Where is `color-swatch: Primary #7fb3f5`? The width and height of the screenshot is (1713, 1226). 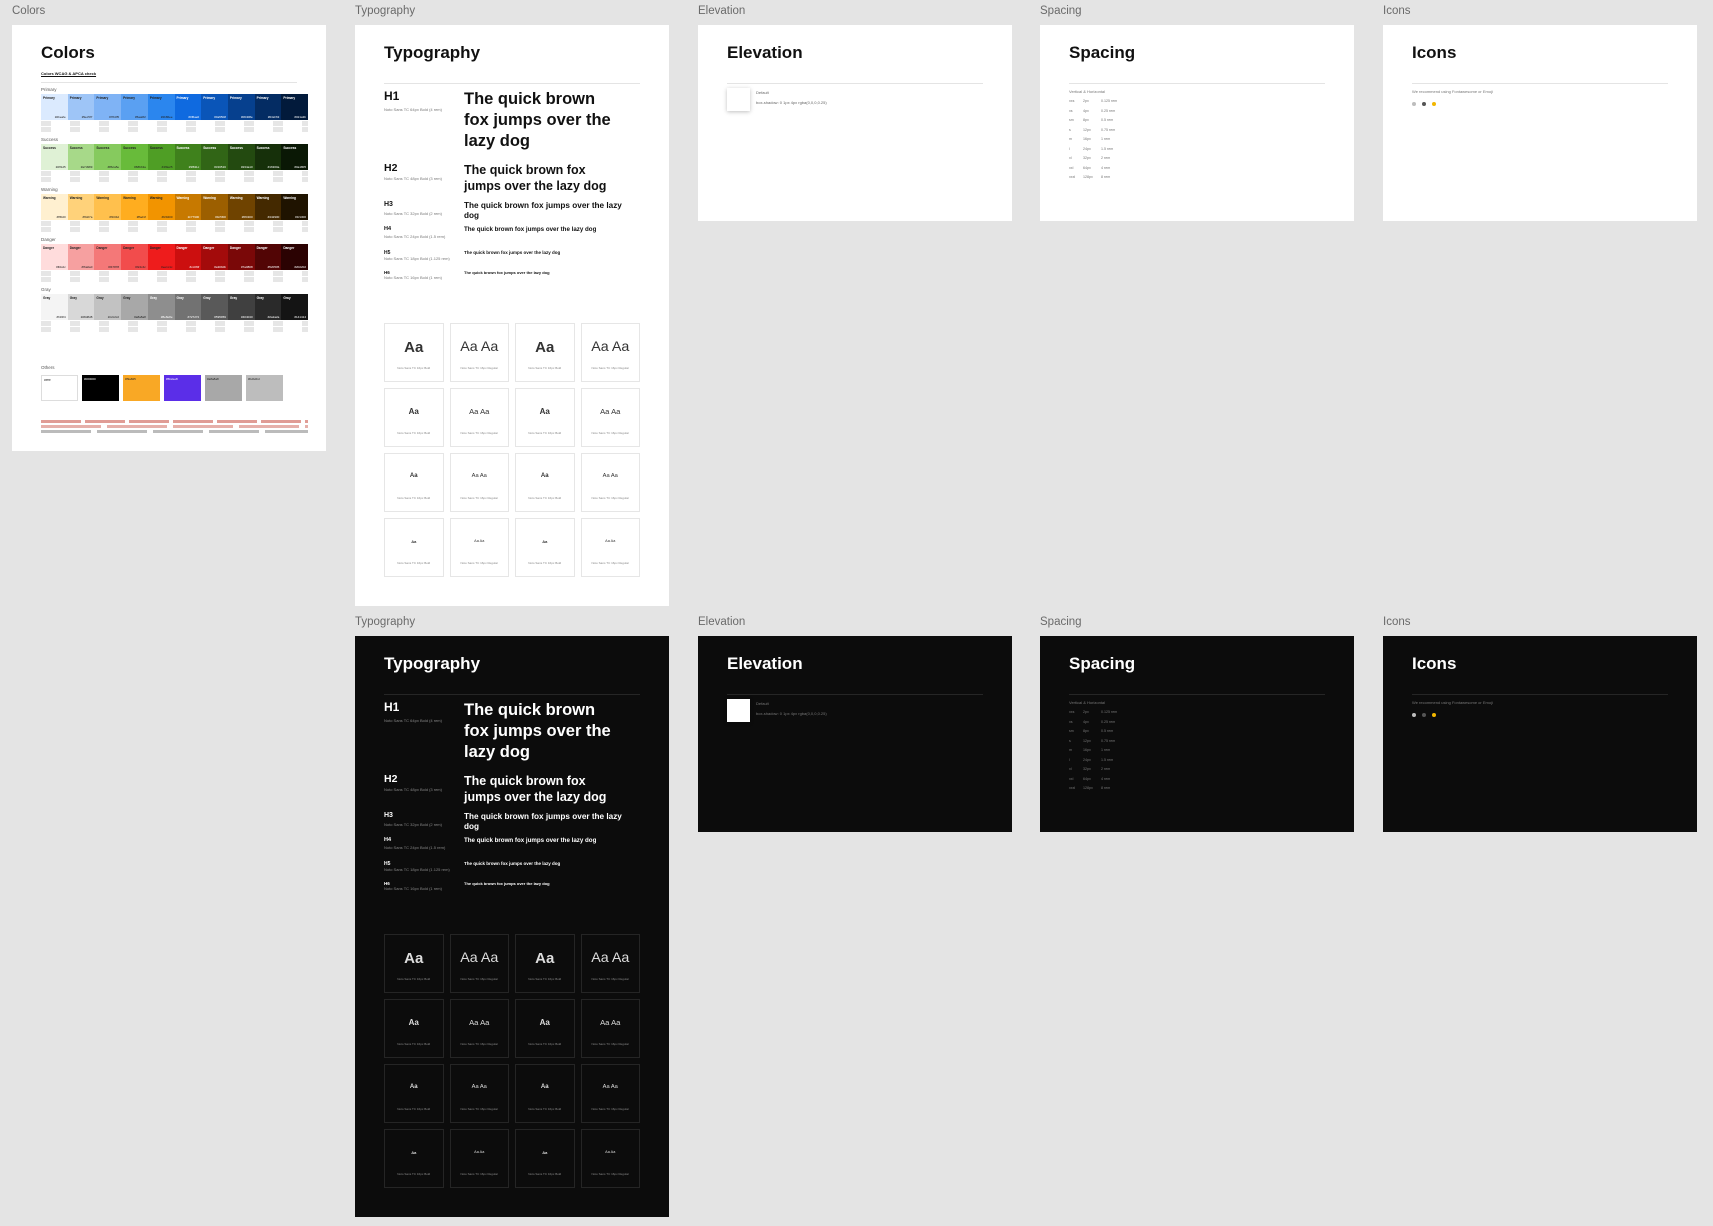
color-swatch: Primary #7fb3f5 is located at coordinates (108, 107).